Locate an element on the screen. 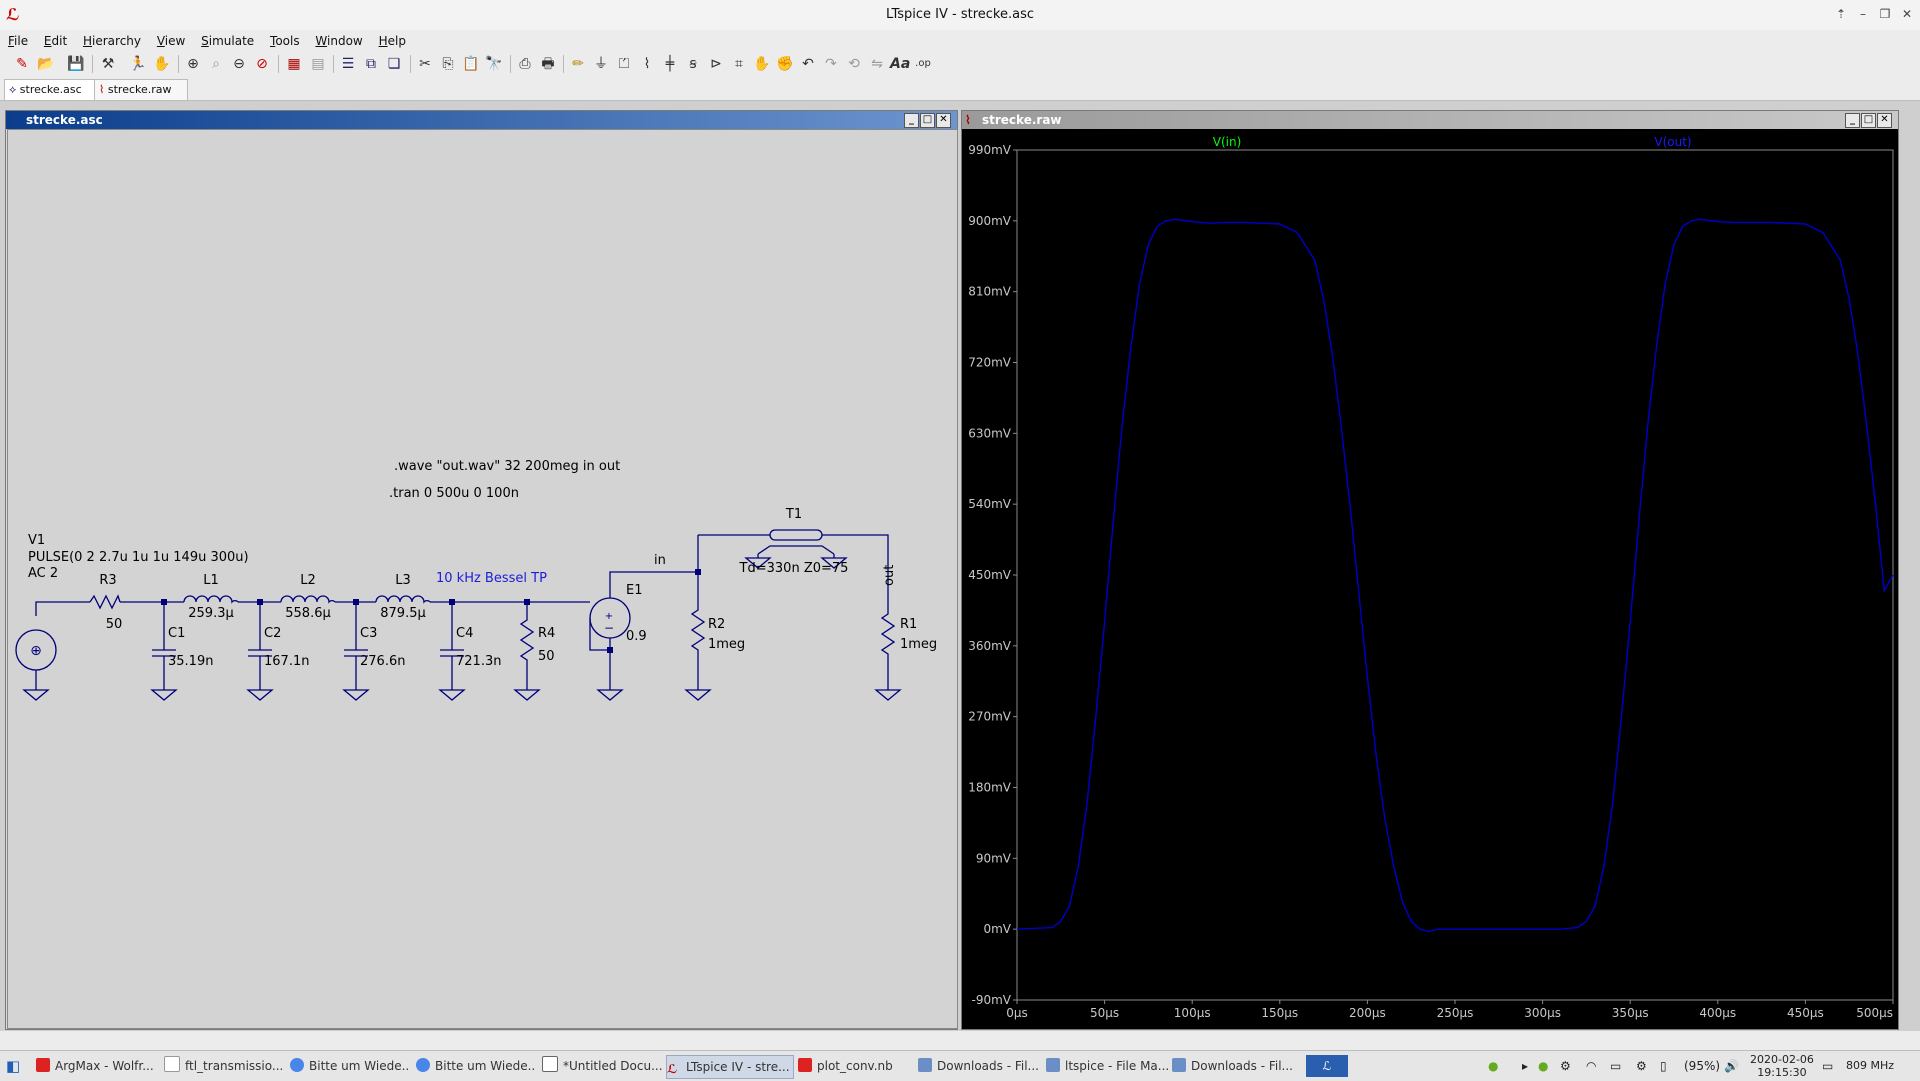  c4-ref: C4 is located at coordinates (464, 633).